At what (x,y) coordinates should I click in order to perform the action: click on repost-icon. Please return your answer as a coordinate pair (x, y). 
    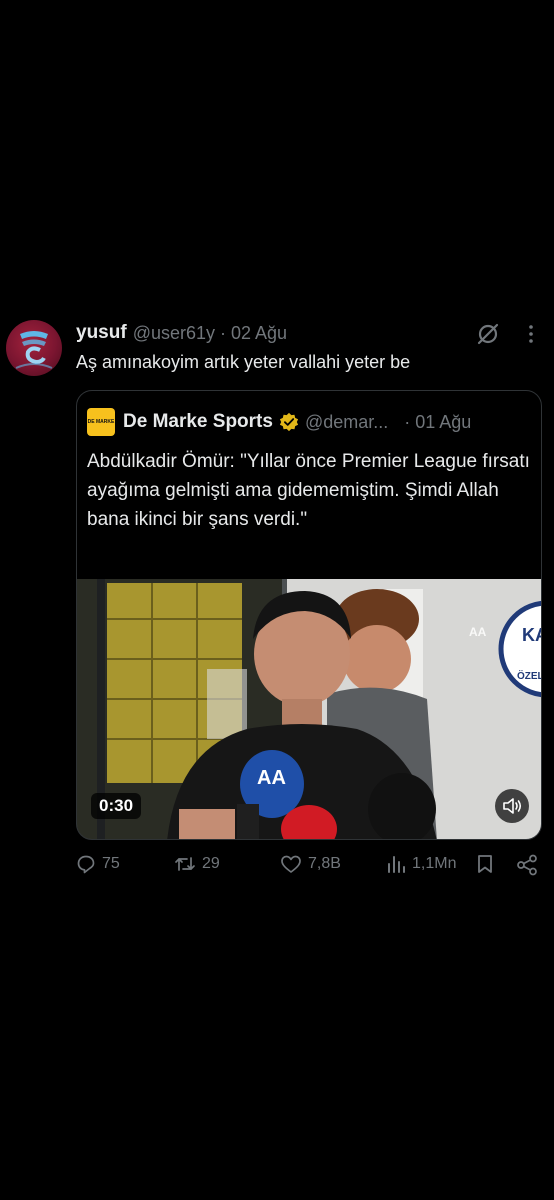
    Looking at the image, I should click on (185, 864).